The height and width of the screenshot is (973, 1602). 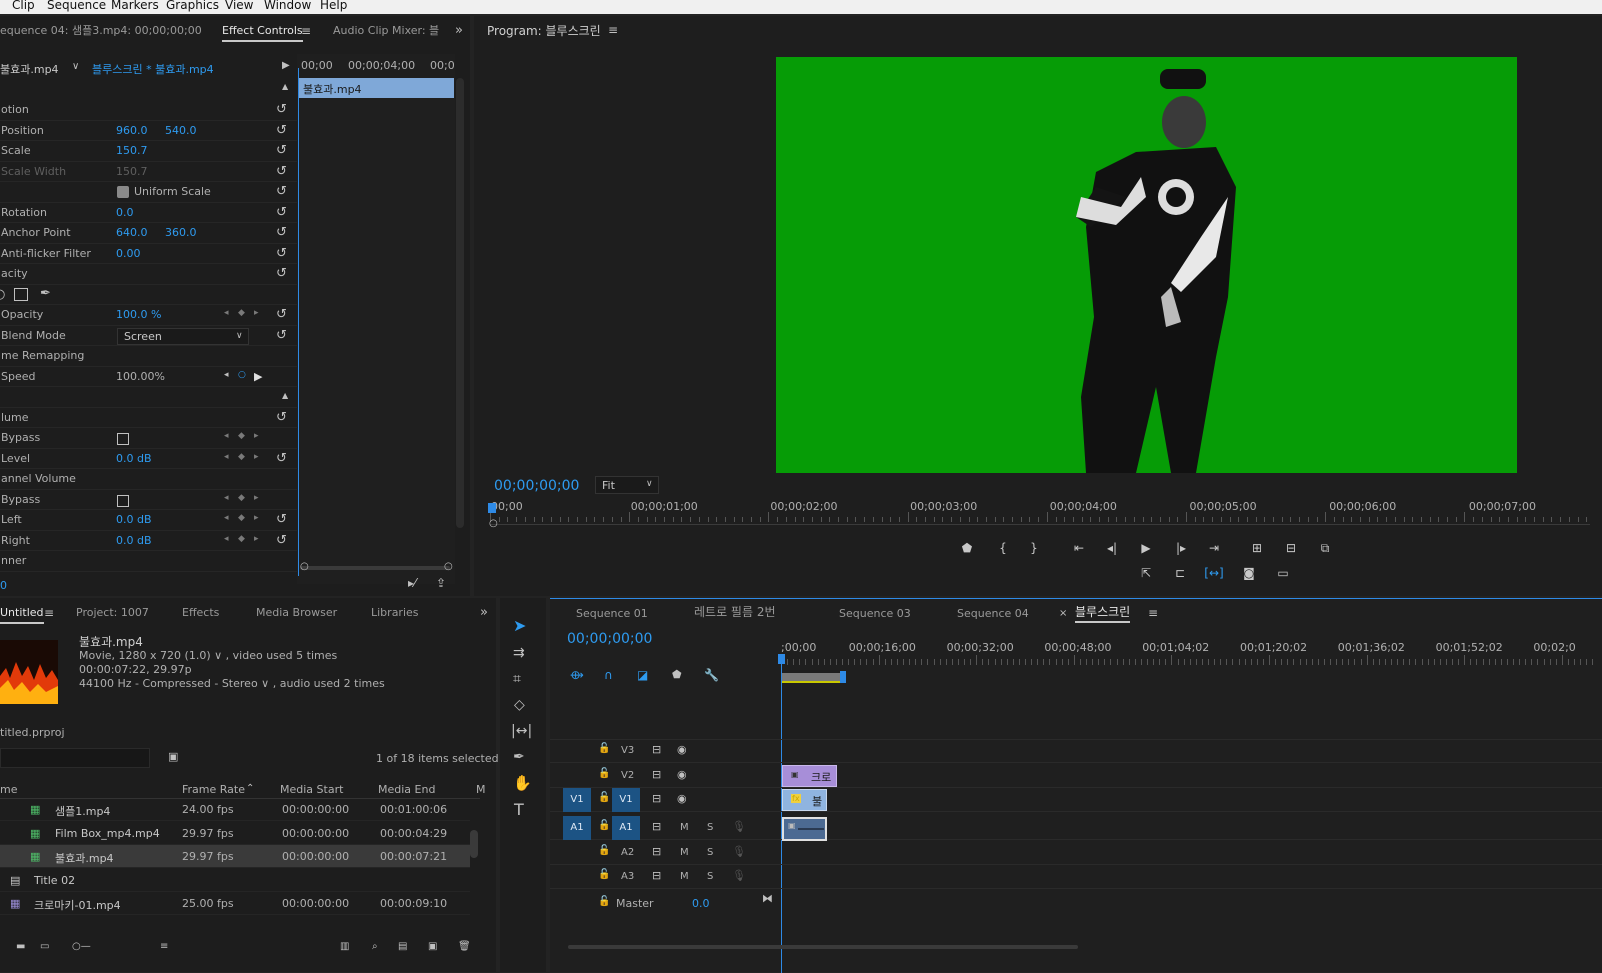 What do you see at coordinates (519, 705) in the screenshot?
I see `razor-tool-icon: ◇` at bounding box center [519, 705].